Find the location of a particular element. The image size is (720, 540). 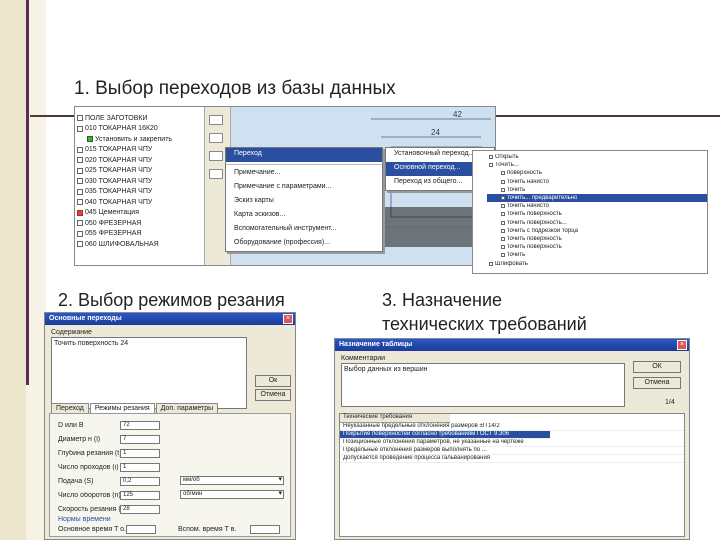

input-rpm: 125 is located at coordinates (140, 495).